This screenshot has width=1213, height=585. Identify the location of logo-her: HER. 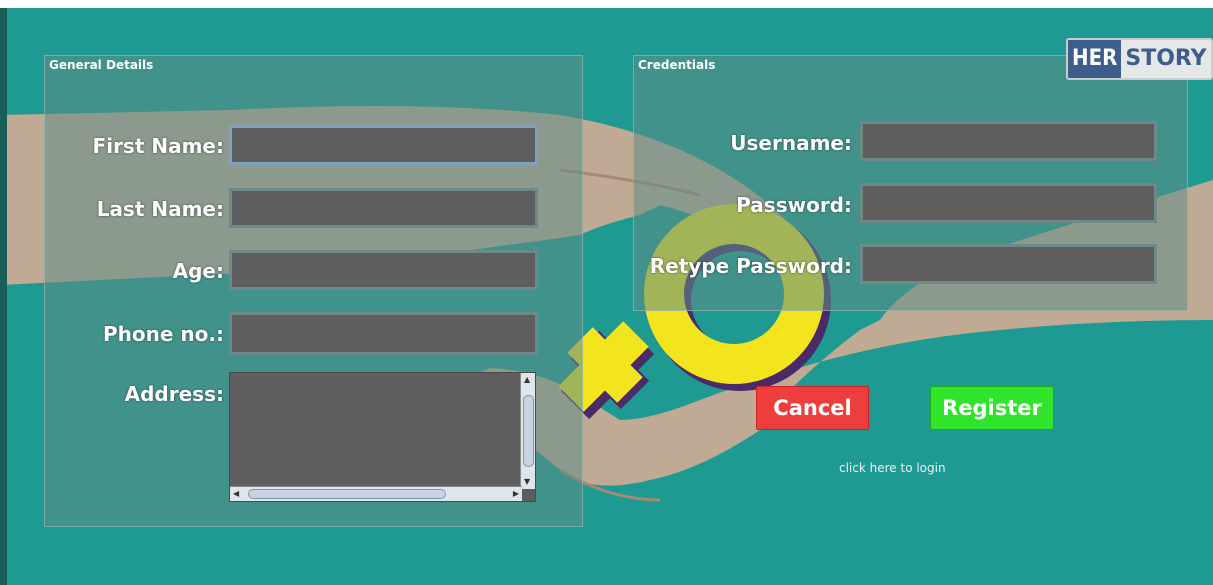
(1095, 59).